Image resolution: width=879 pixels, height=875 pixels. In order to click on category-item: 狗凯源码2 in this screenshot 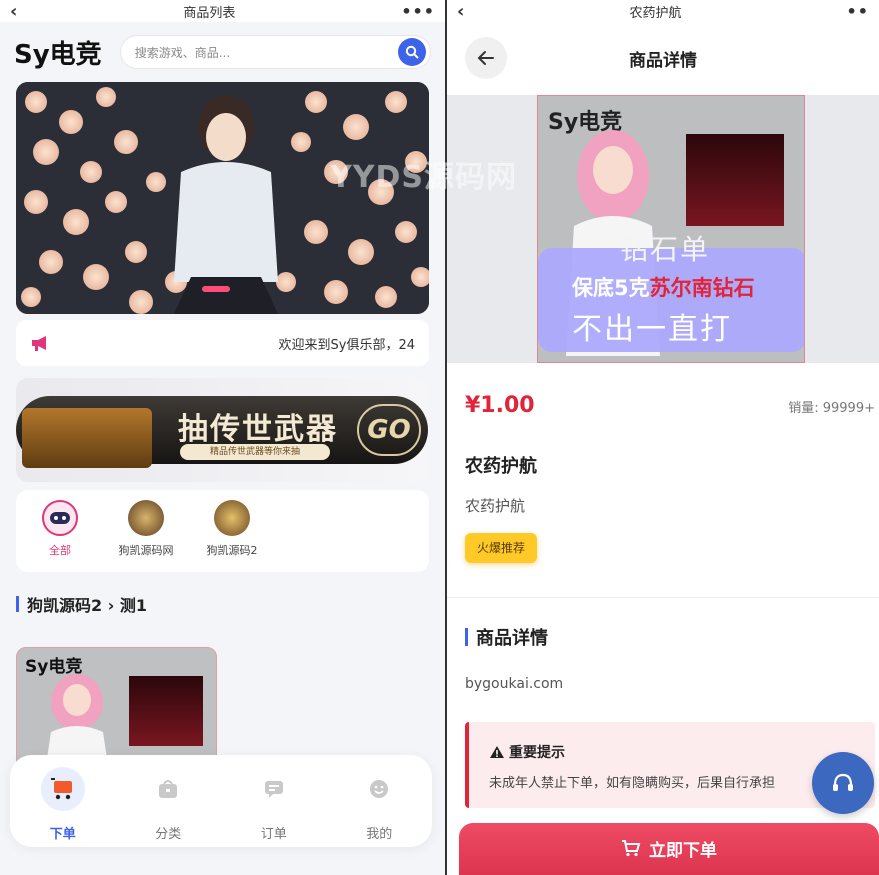, I will do `click(232, 529)`.